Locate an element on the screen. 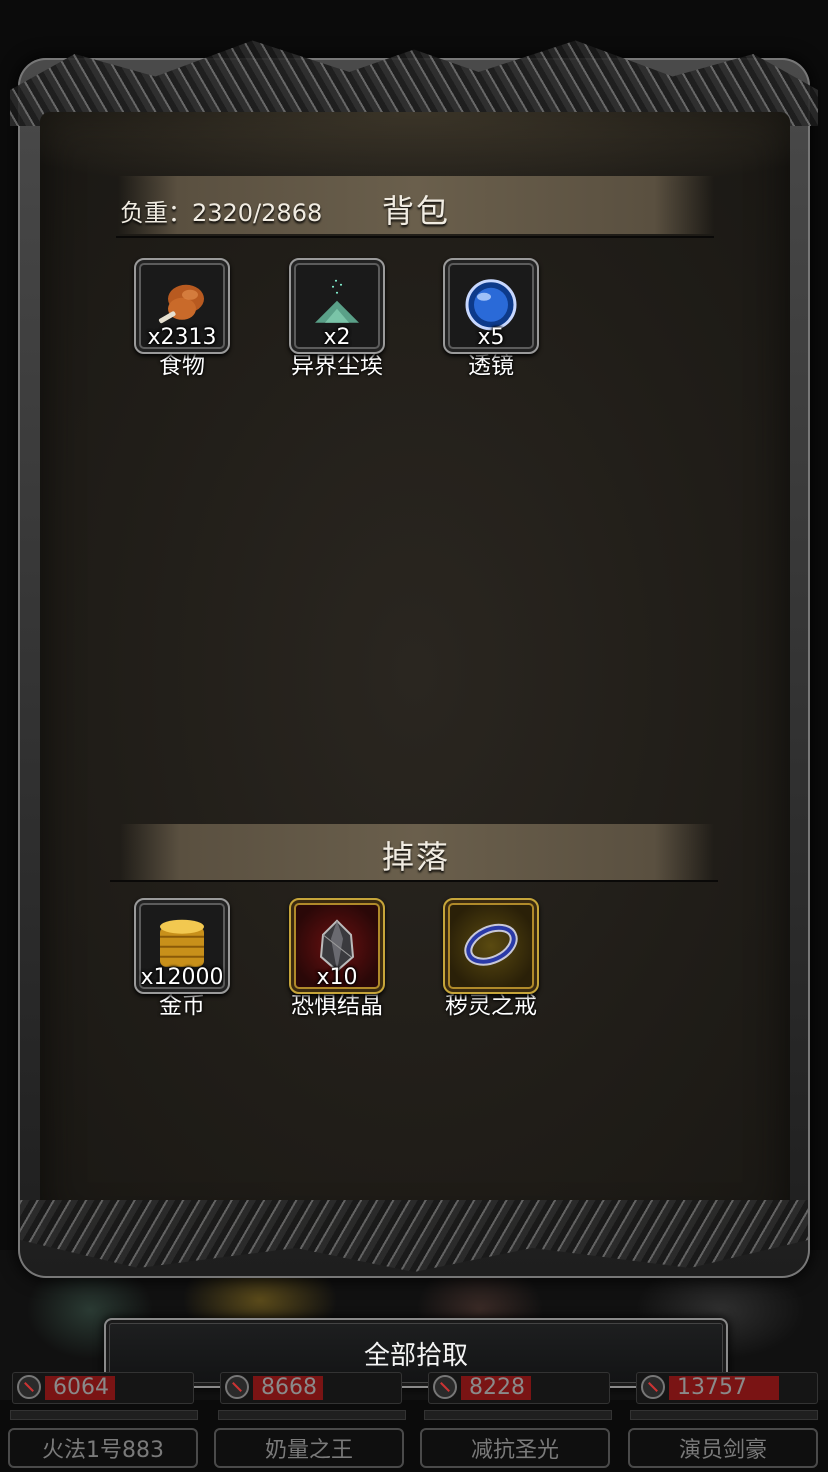  drops-title: 掉落 is located at coordinates (416, 857).